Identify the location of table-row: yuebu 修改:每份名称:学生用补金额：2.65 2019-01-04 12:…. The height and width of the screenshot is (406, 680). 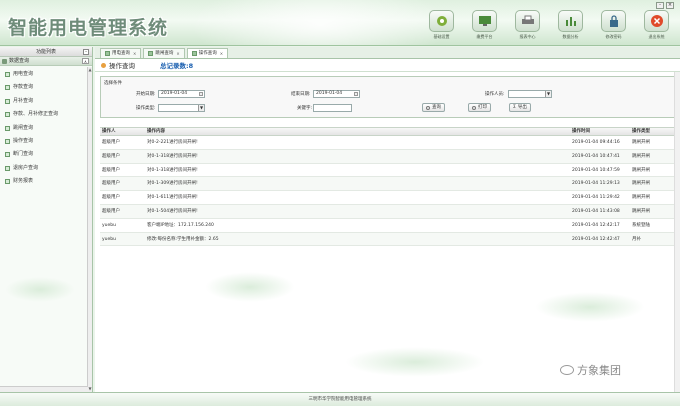
(387, 239).